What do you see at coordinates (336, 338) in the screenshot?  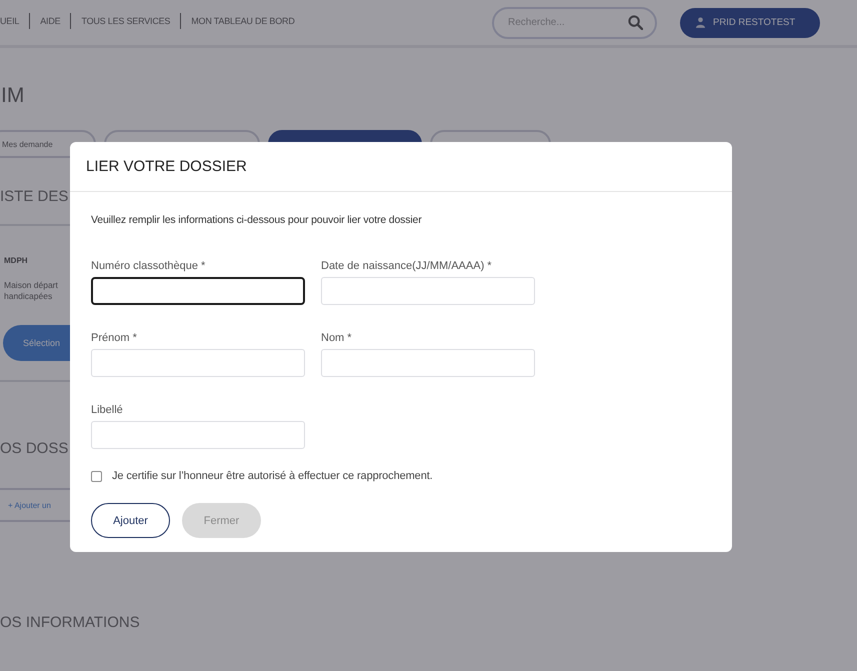 I see `field-label: Nom *` at bounding box center [336, 338].